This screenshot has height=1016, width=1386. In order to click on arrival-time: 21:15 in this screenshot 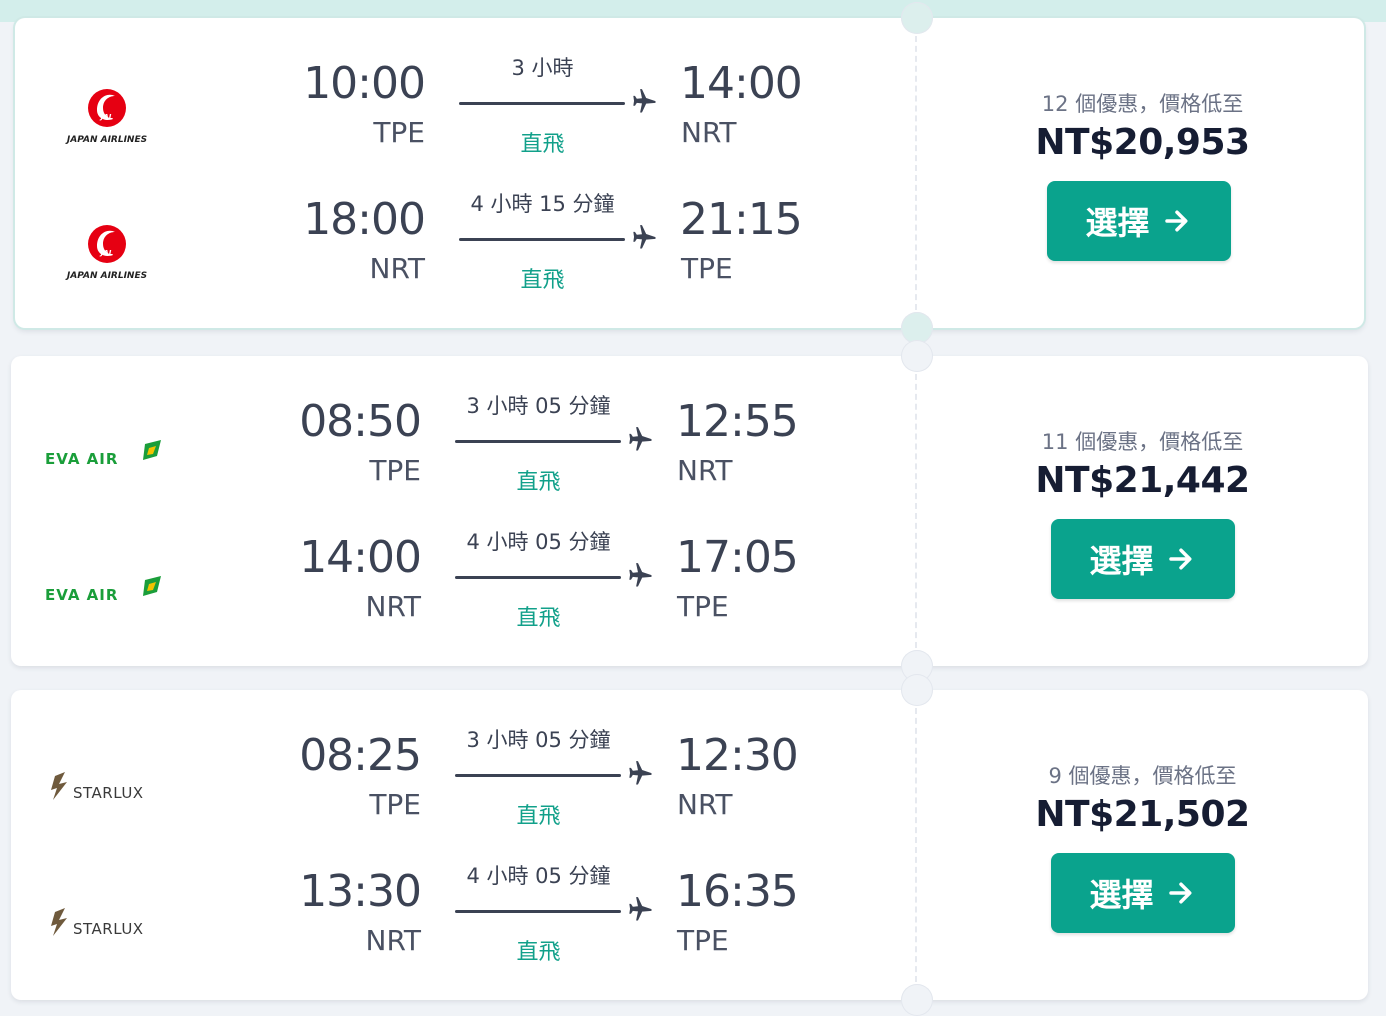, I will do `click(741, 219)`.